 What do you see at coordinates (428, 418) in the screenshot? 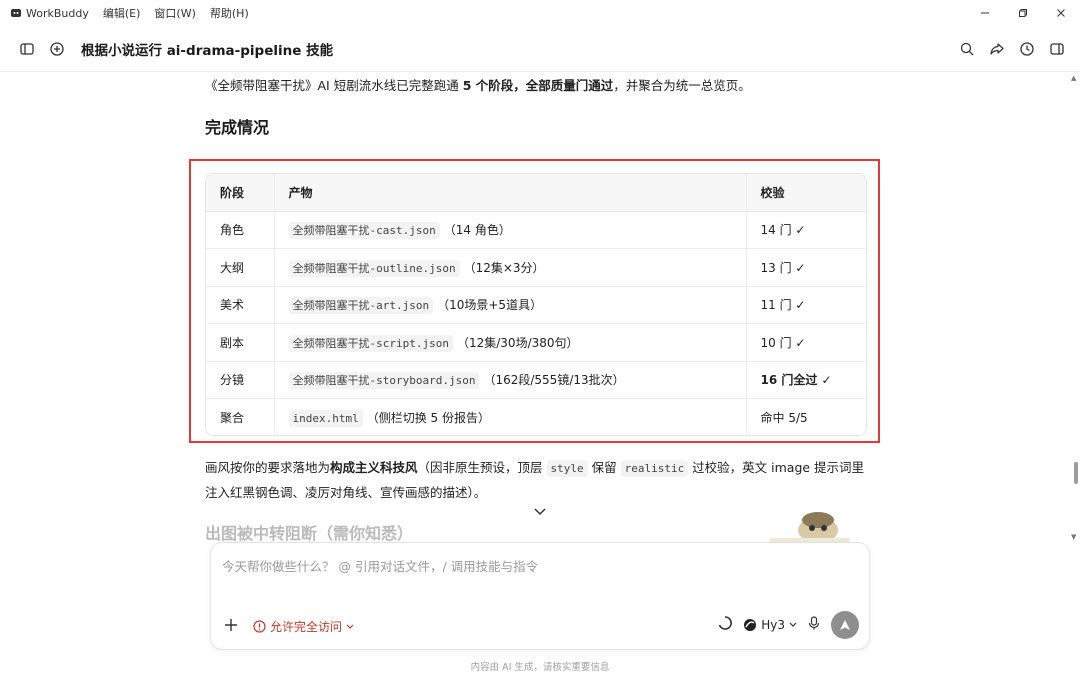
I see `artifact-note: （侧栏切换 5 份报告）` at bounding box center [428, 418].